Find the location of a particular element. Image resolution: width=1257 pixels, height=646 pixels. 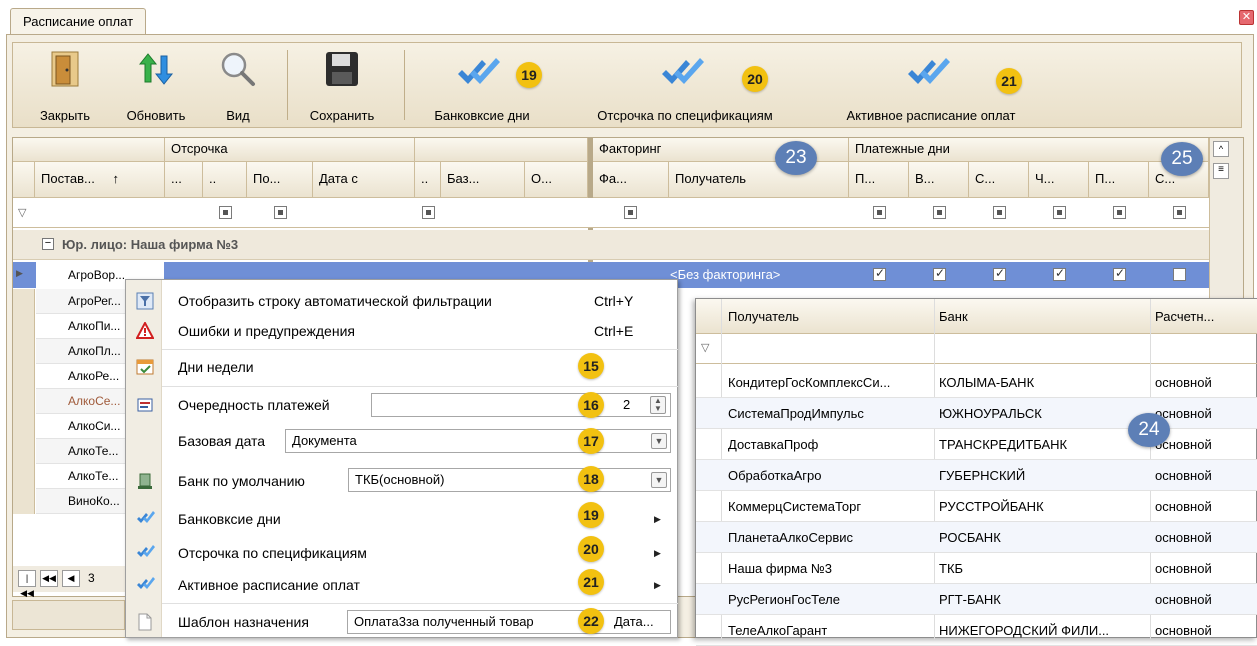

day-checkbox-wed is located at coordinates (999, 273).